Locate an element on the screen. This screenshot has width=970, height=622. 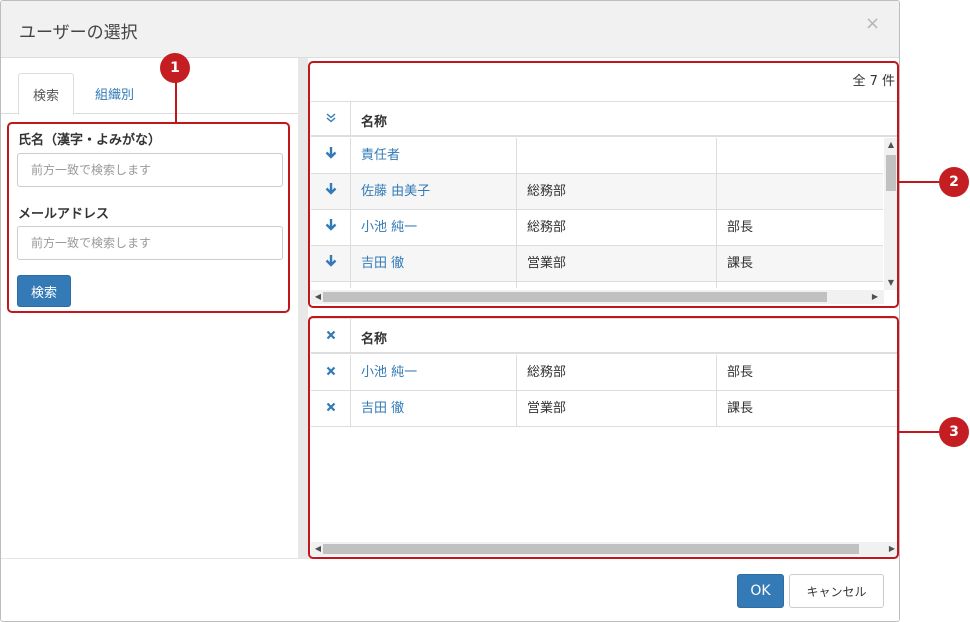
user-department is located at coordinates (617, 155).